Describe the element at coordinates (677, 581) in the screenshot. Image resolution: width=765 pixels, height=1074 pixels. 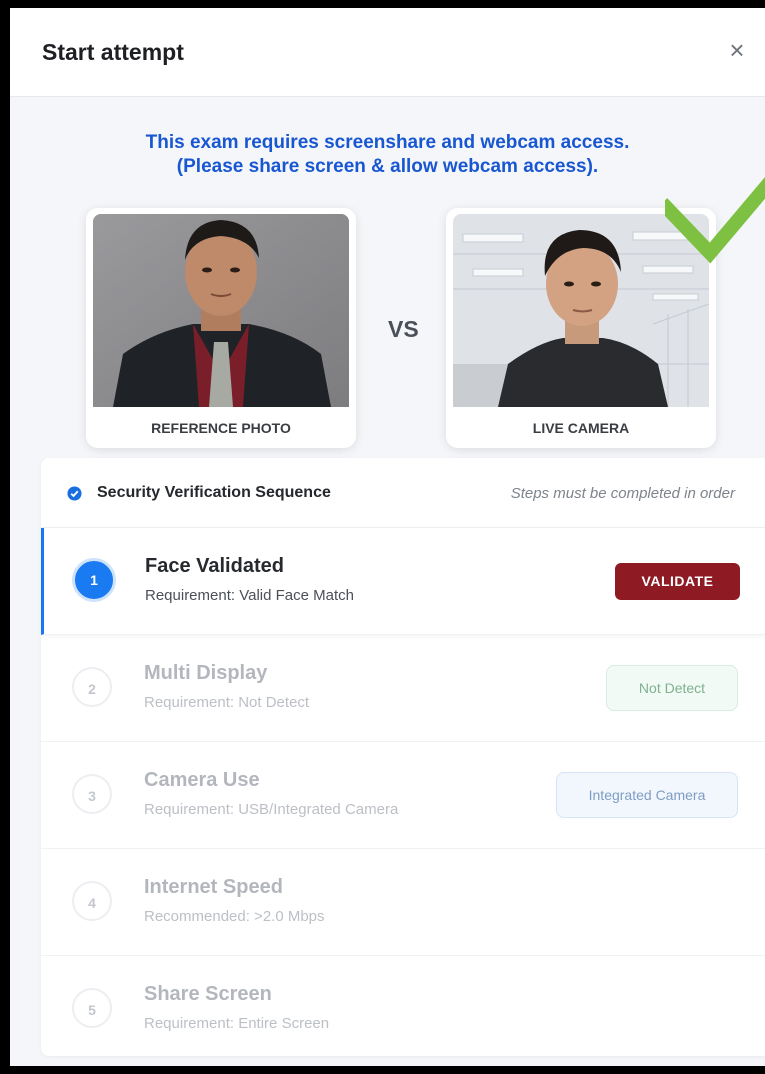
I see `validate-button: VALIDATE` at that location.